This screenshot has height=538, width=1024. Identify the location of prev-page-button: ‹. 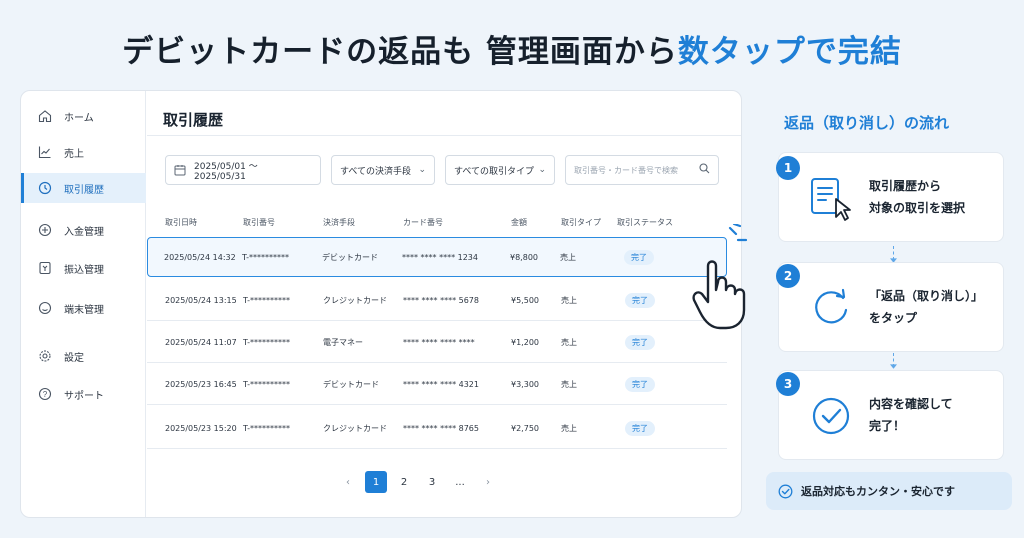
(348, 482).